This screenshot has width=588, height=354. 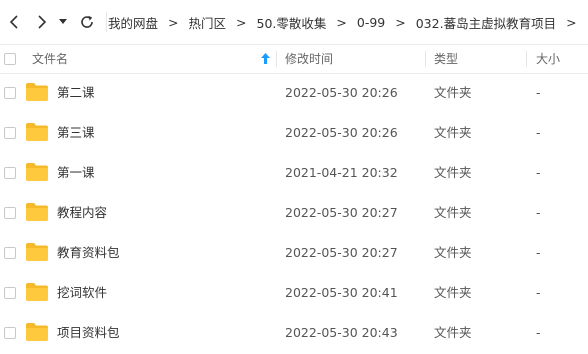 I want to click on table-row: 第三课 2022-05-30 20:26 文件夹 -, so click(x=294, y=134).